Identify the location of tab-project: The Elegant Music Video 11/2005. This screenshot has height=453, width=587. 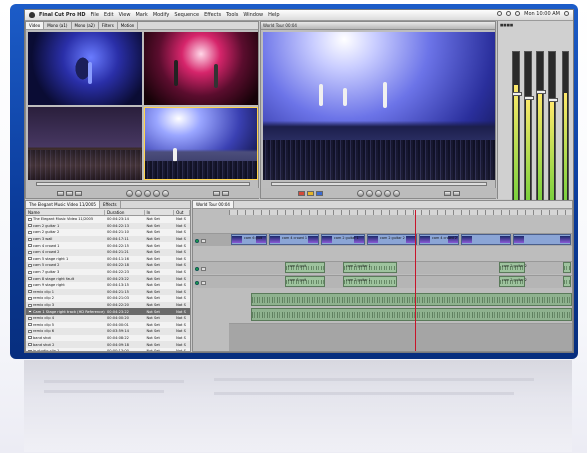
(63, 204).